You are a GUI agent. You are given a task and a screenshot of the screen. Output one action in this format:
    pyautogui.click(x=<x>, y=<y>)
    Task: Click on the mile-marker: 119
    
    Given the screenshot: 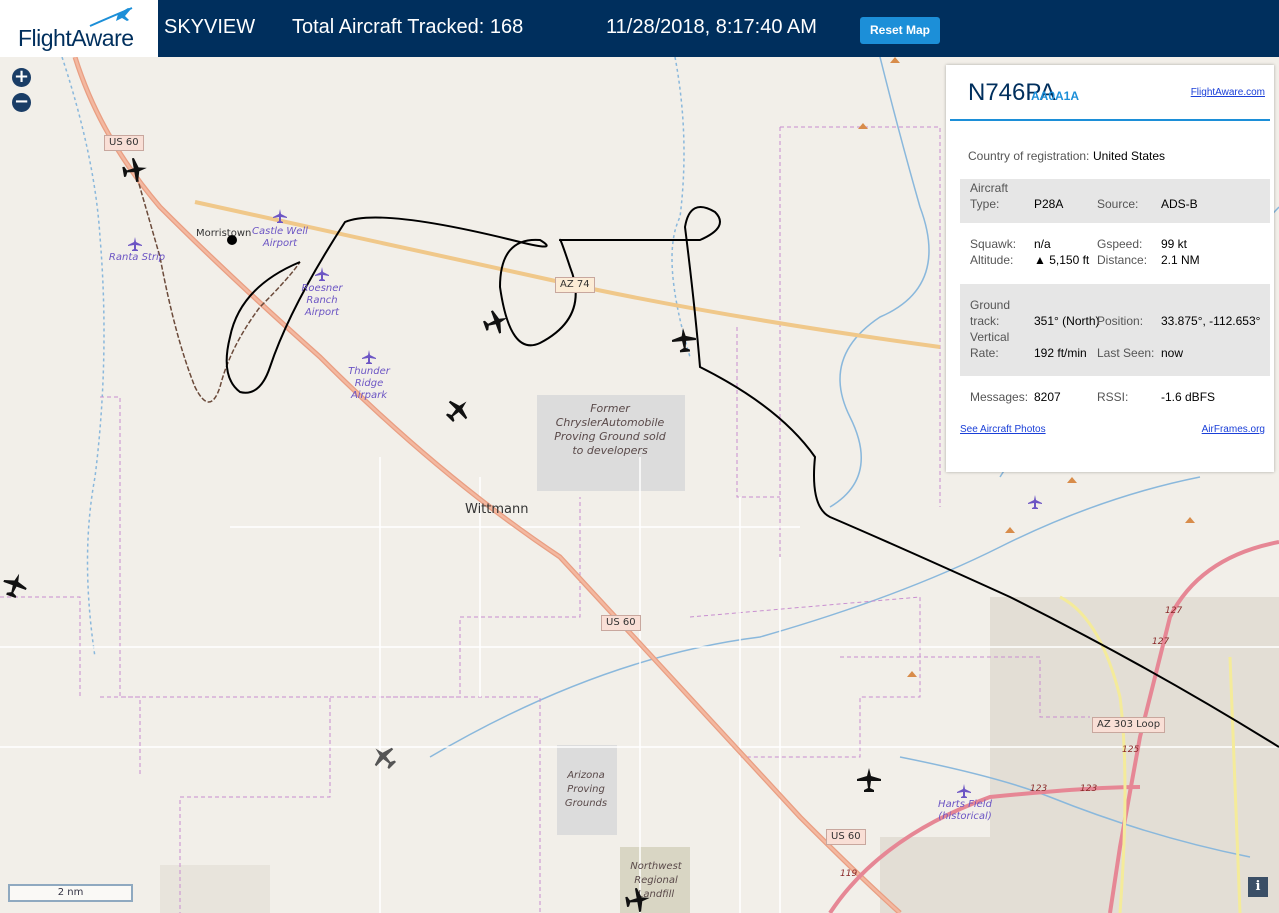 What is the action you would take?
    pyautogui.click(x=849, y=874)
    